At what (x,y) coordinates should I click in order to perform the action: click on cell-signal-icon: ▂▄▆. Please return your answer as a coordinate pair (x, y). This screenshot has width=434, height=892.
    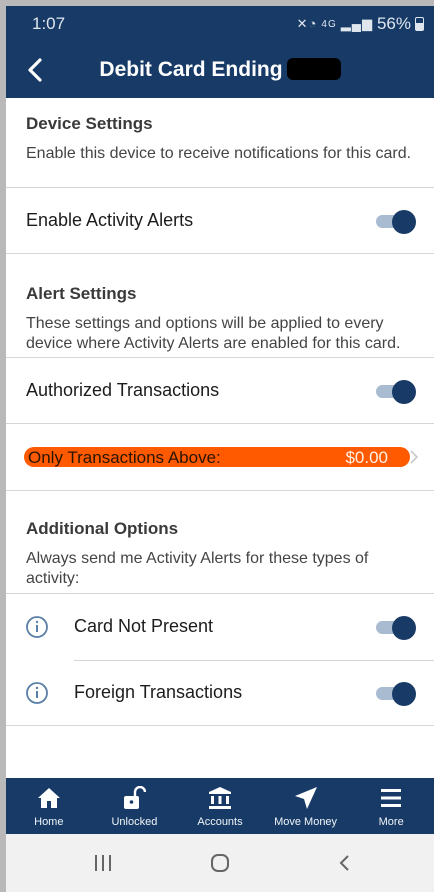
    Looking at the image, I should click on (356, 23).